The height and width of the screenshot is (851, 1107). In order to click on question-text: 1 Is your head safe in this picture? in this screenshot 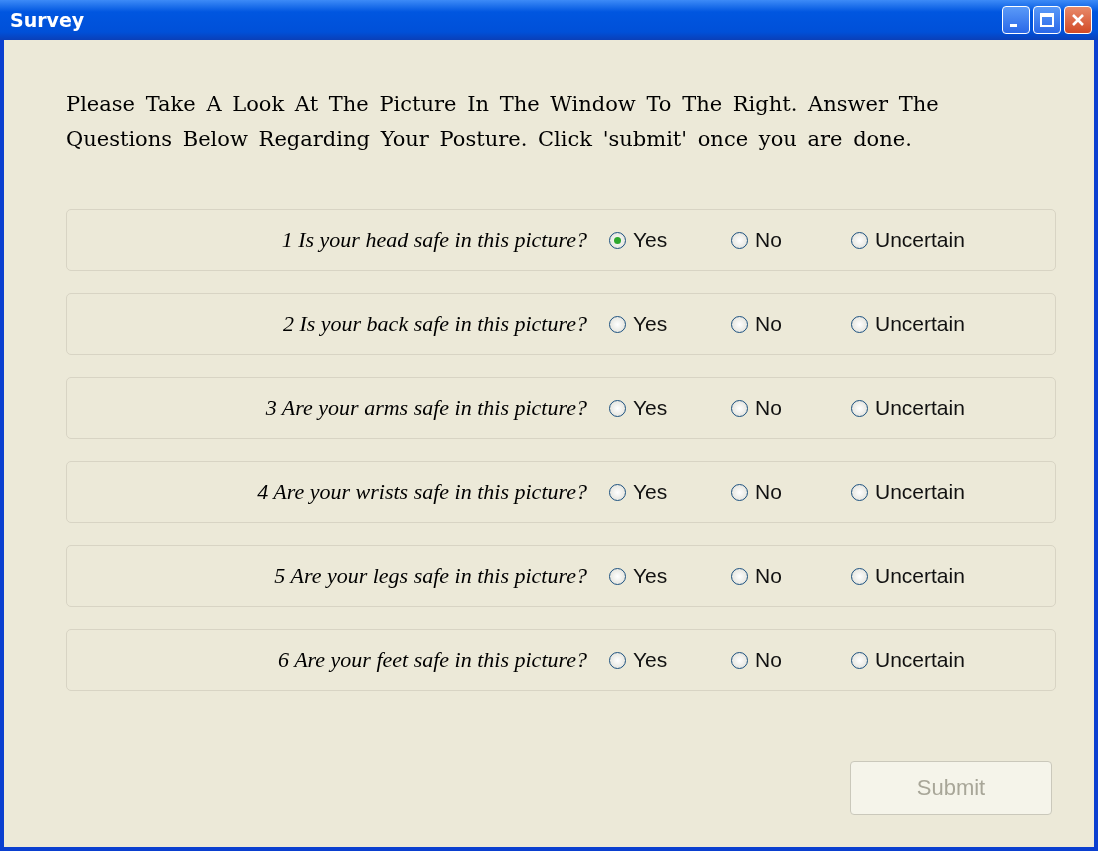, I will do `click(433, 240)`.